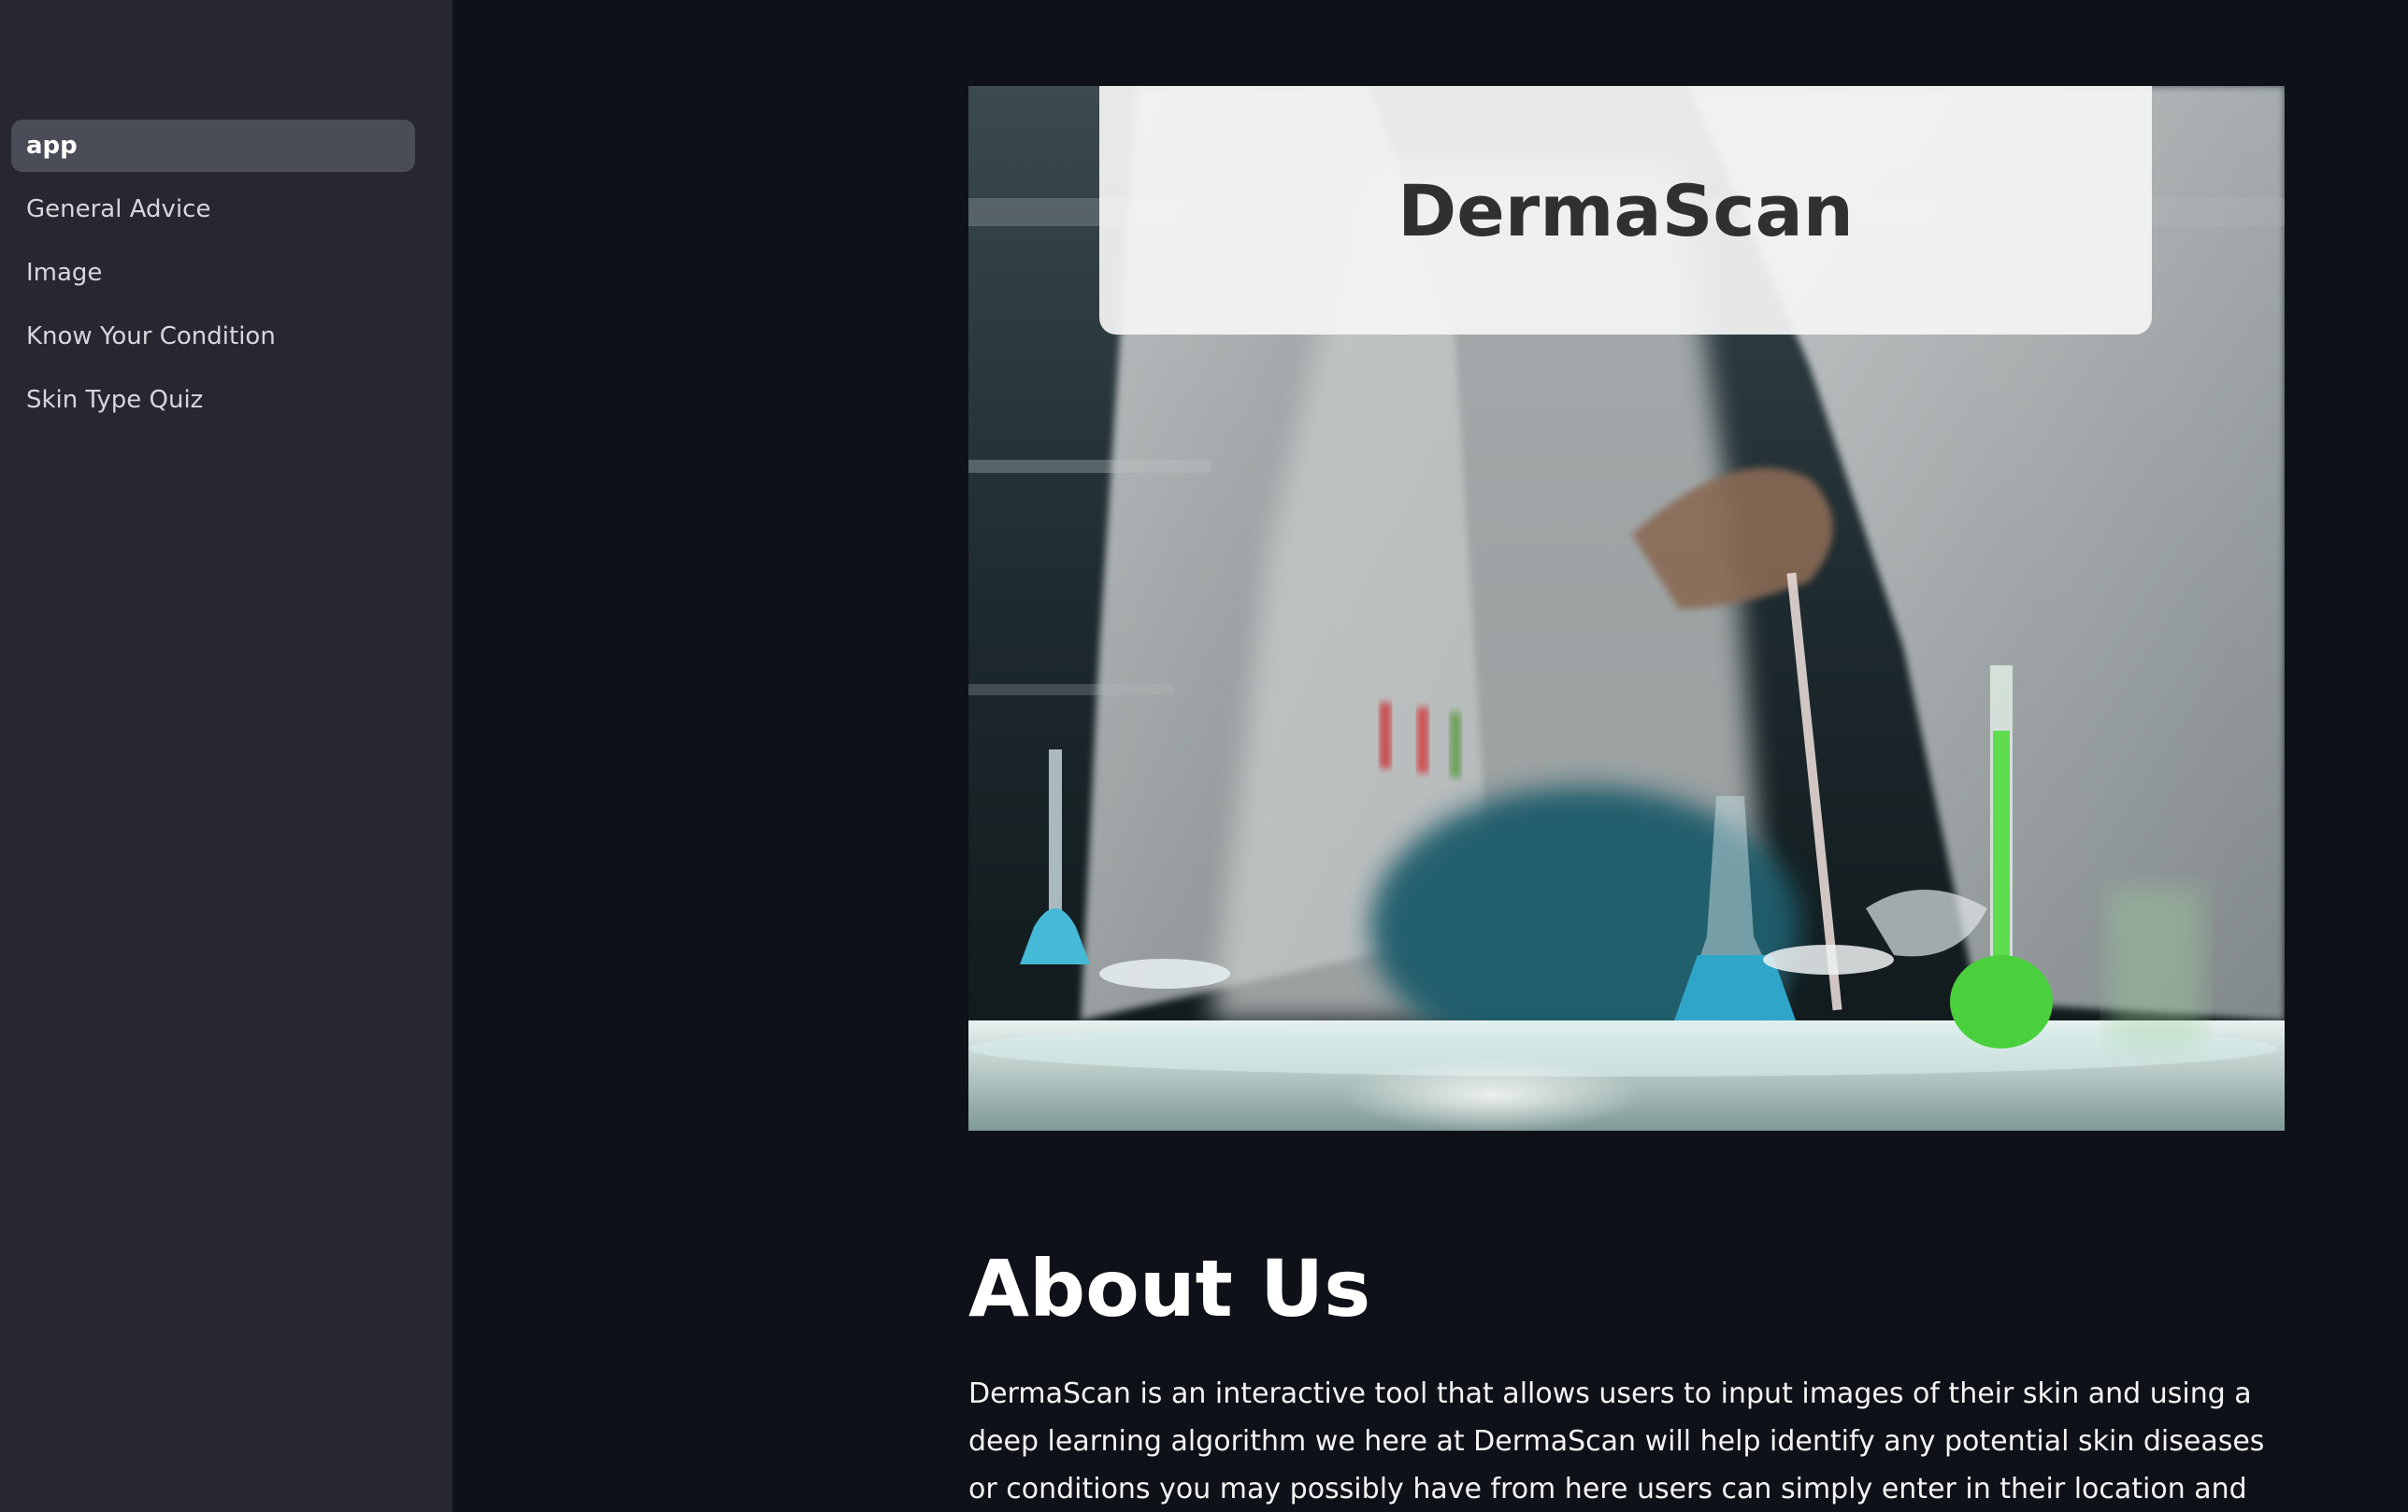 Image resolution: width=2408 pixels, height=1512 pixels. What do you see at coordinates (213, 209) in the screenshot?
I see `sidebar-item-general-advice: General Advice` at bounding box center [213, 209].